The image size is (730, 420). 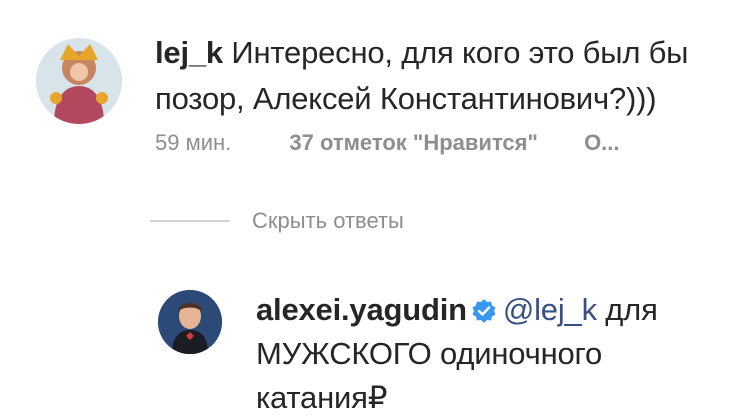 I want to click on hide-replies-button: Скрыть ответы, so click(x=277, y=221).